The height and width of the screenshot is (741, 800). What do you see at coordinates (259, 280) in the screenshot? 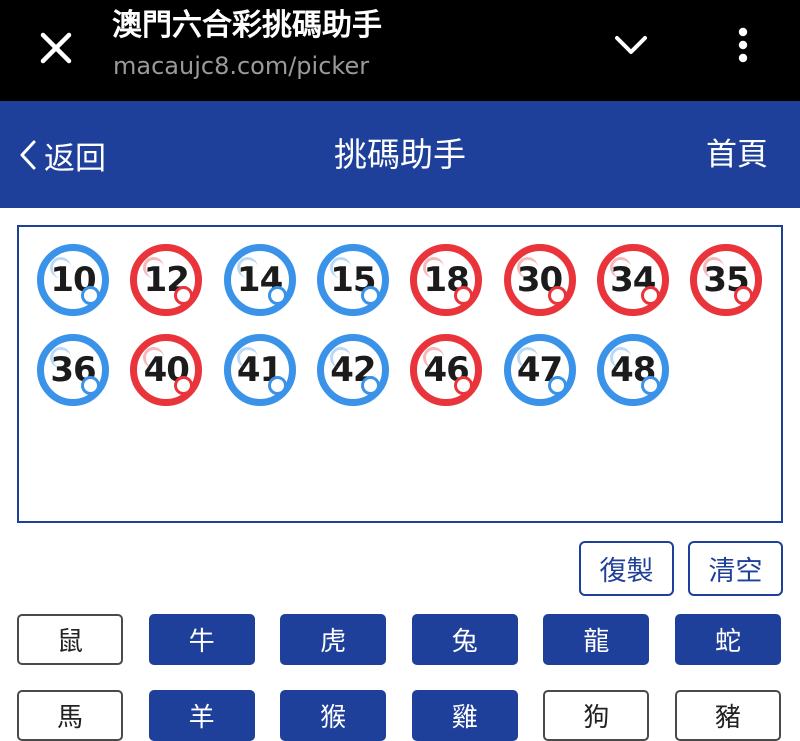
I see `number-ball: 14` at bounding box center [259, 280].